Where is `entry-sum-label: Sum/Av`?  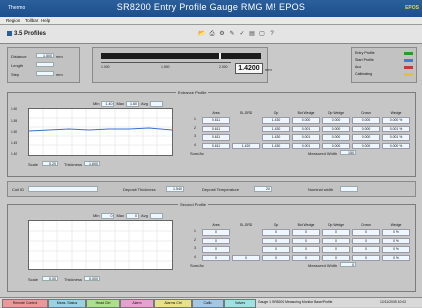 entry-sum-label: Sum/Av is located at coordinates (197, 153).